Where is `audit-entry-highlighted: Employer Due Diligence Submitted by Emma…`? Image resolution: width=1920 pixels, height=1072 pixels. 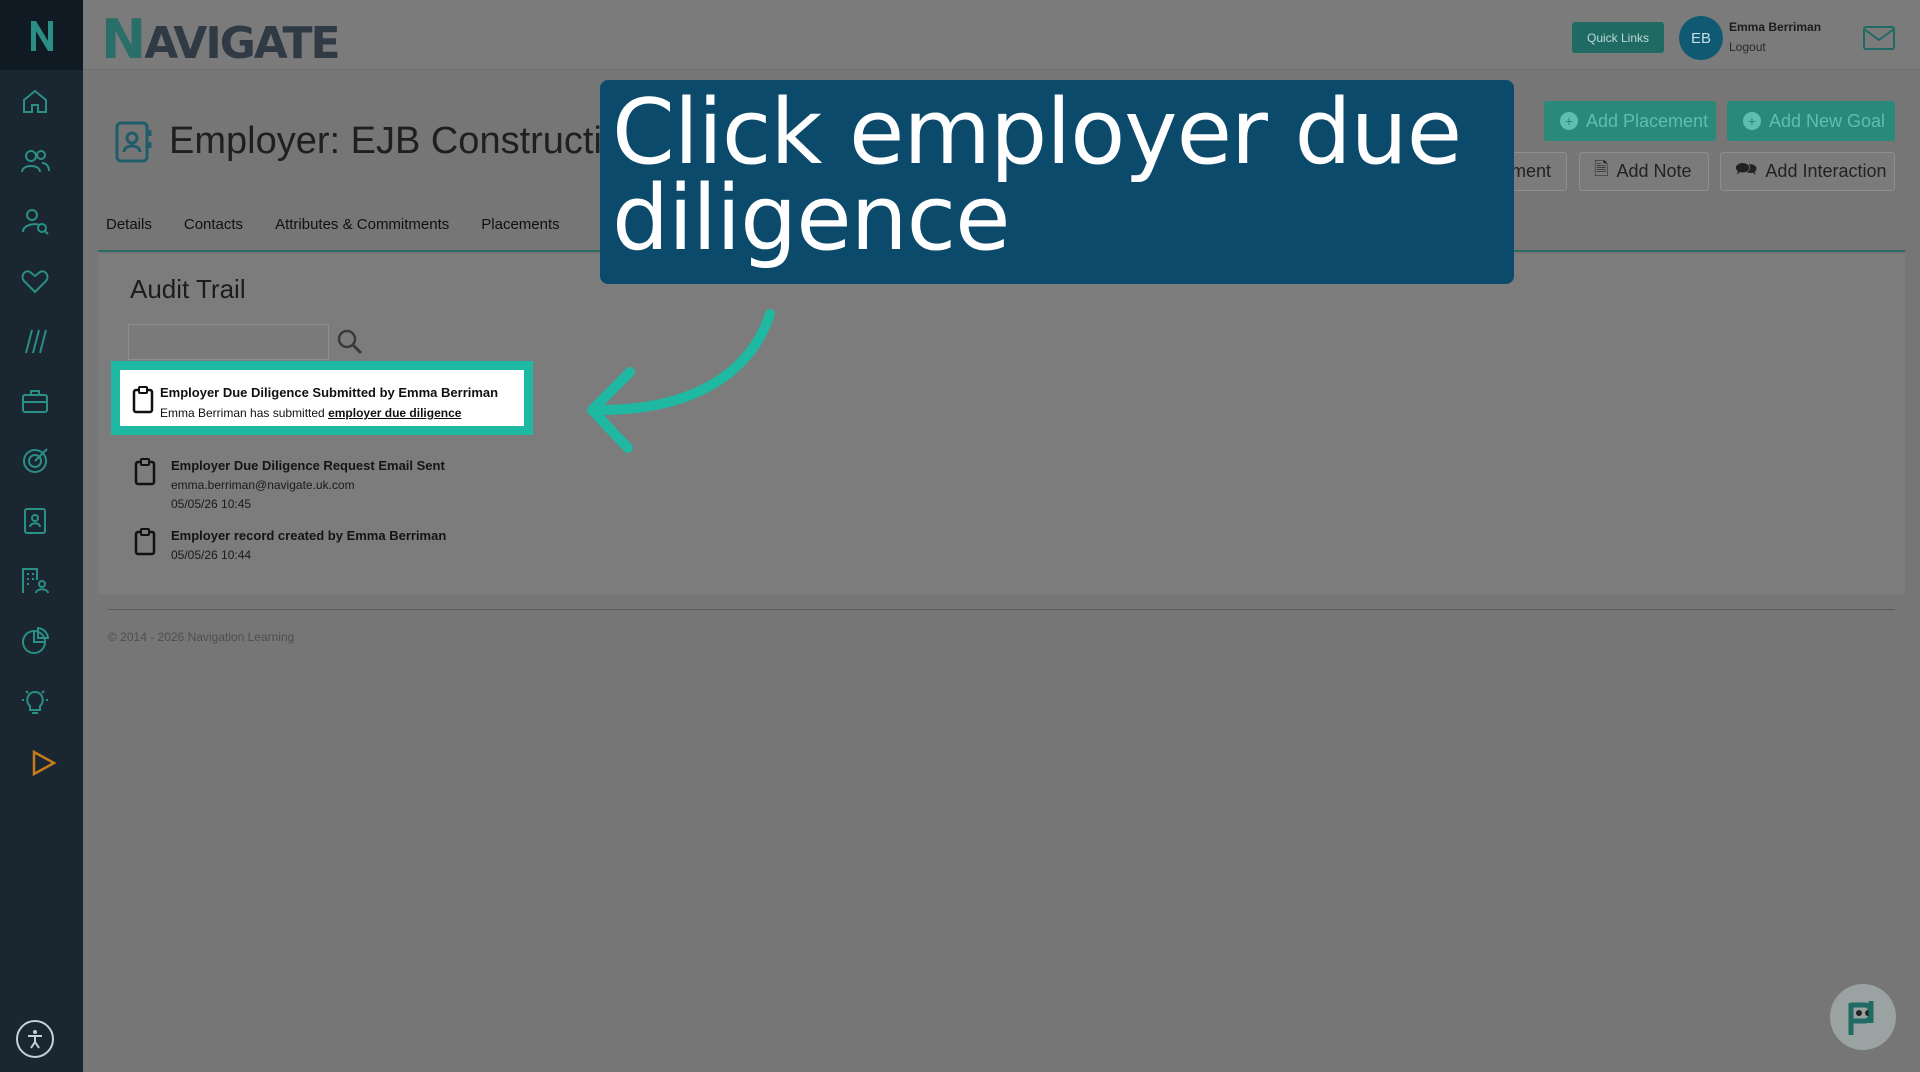 audit-entry-highlighted: Employer Due Diligence Submitted by Emma… is located at coordinates (322, 398).